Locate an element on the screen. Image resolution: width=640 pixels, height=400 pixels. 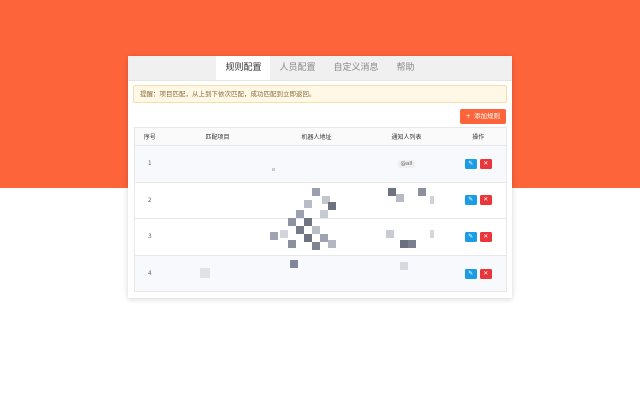
notify-tag: @all is located at coordinates (406, 163).